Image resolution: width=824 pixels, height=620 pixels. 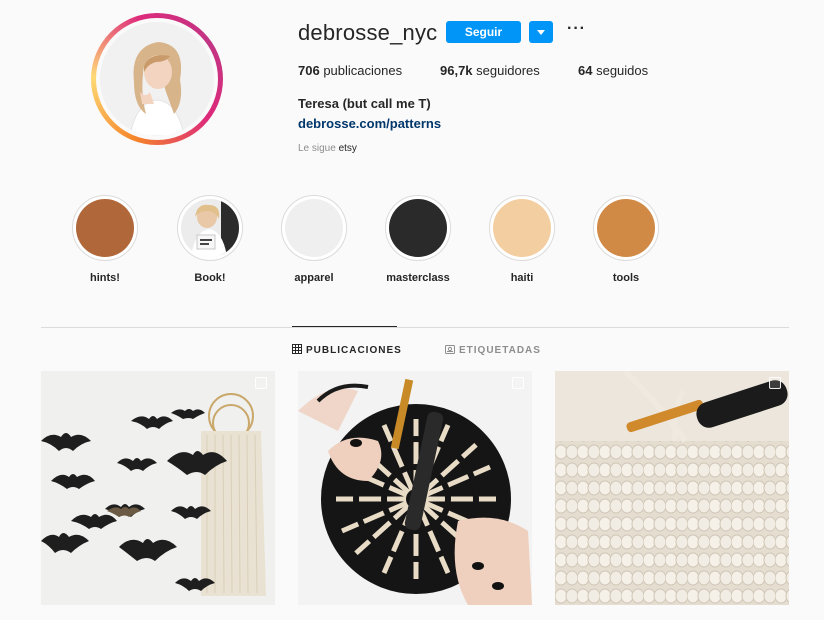 What do you see at coordinates (354, 350) in the screenshot?
I see `tab-posts-label: PUBLICACIONES` at bounding box center [354, 350].